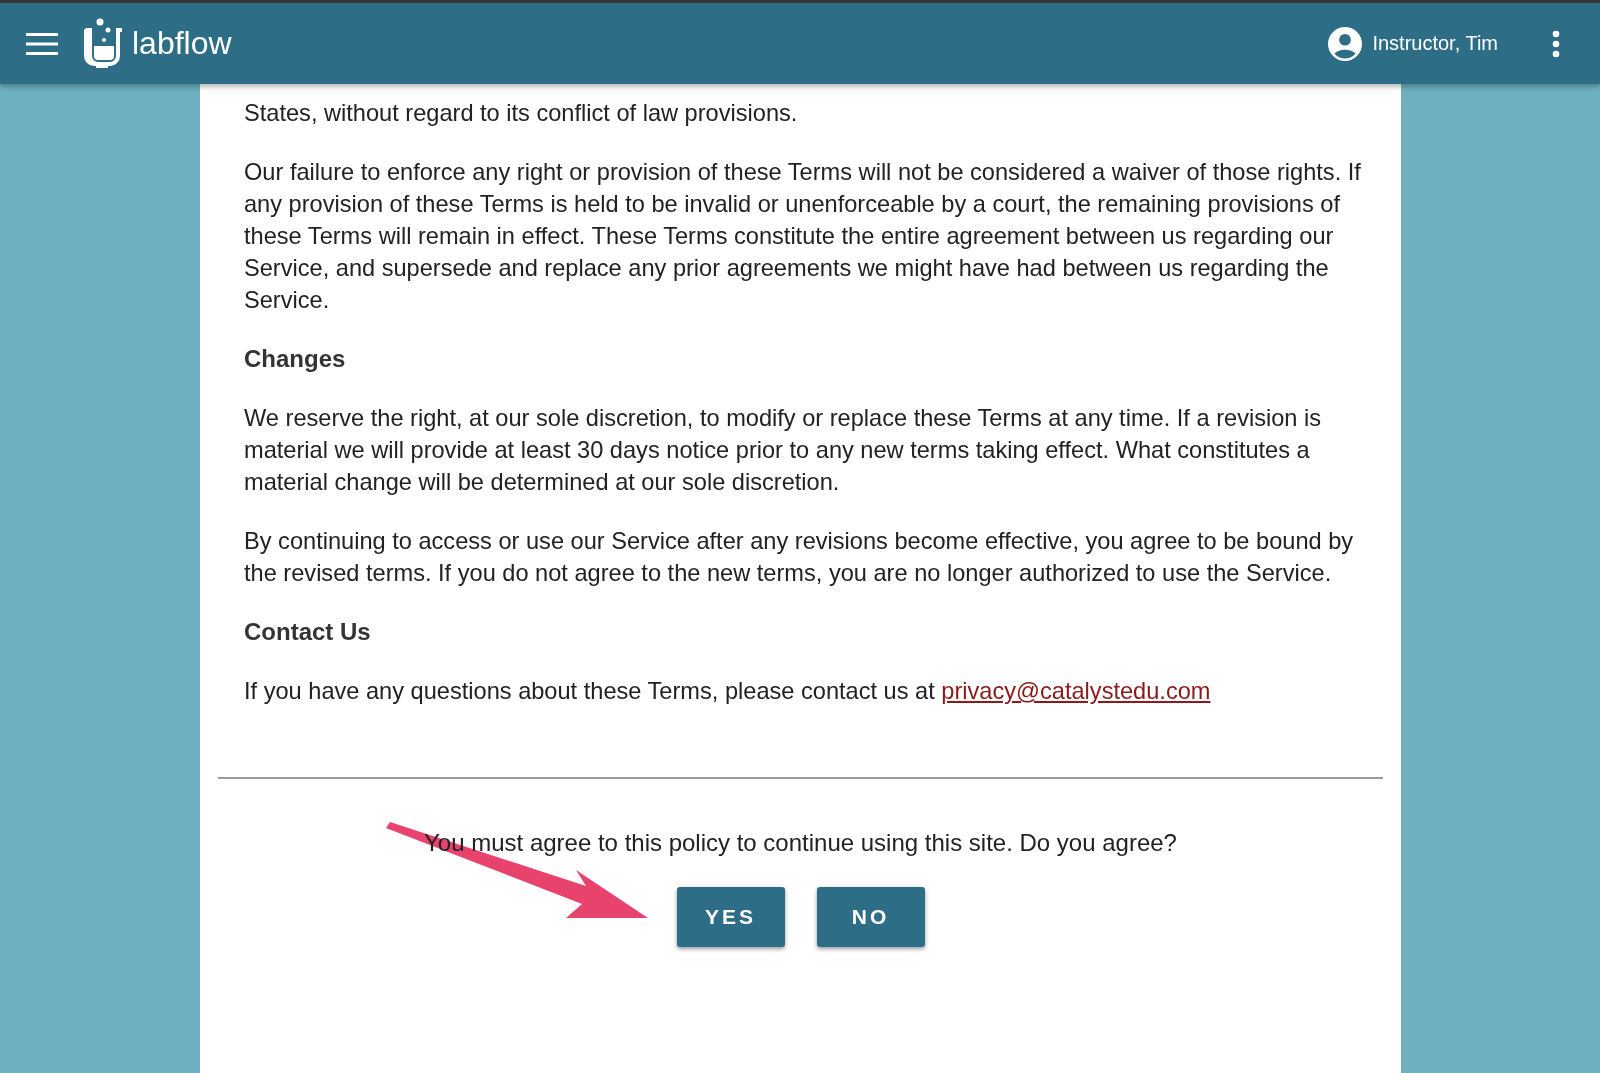 Image resolution: width=1600 pixels, height=1073 pixels. What do you see at coordinates (1556, 43) in the screenshot?
I see `more-options-icon` at bounding box center [1556, 43].